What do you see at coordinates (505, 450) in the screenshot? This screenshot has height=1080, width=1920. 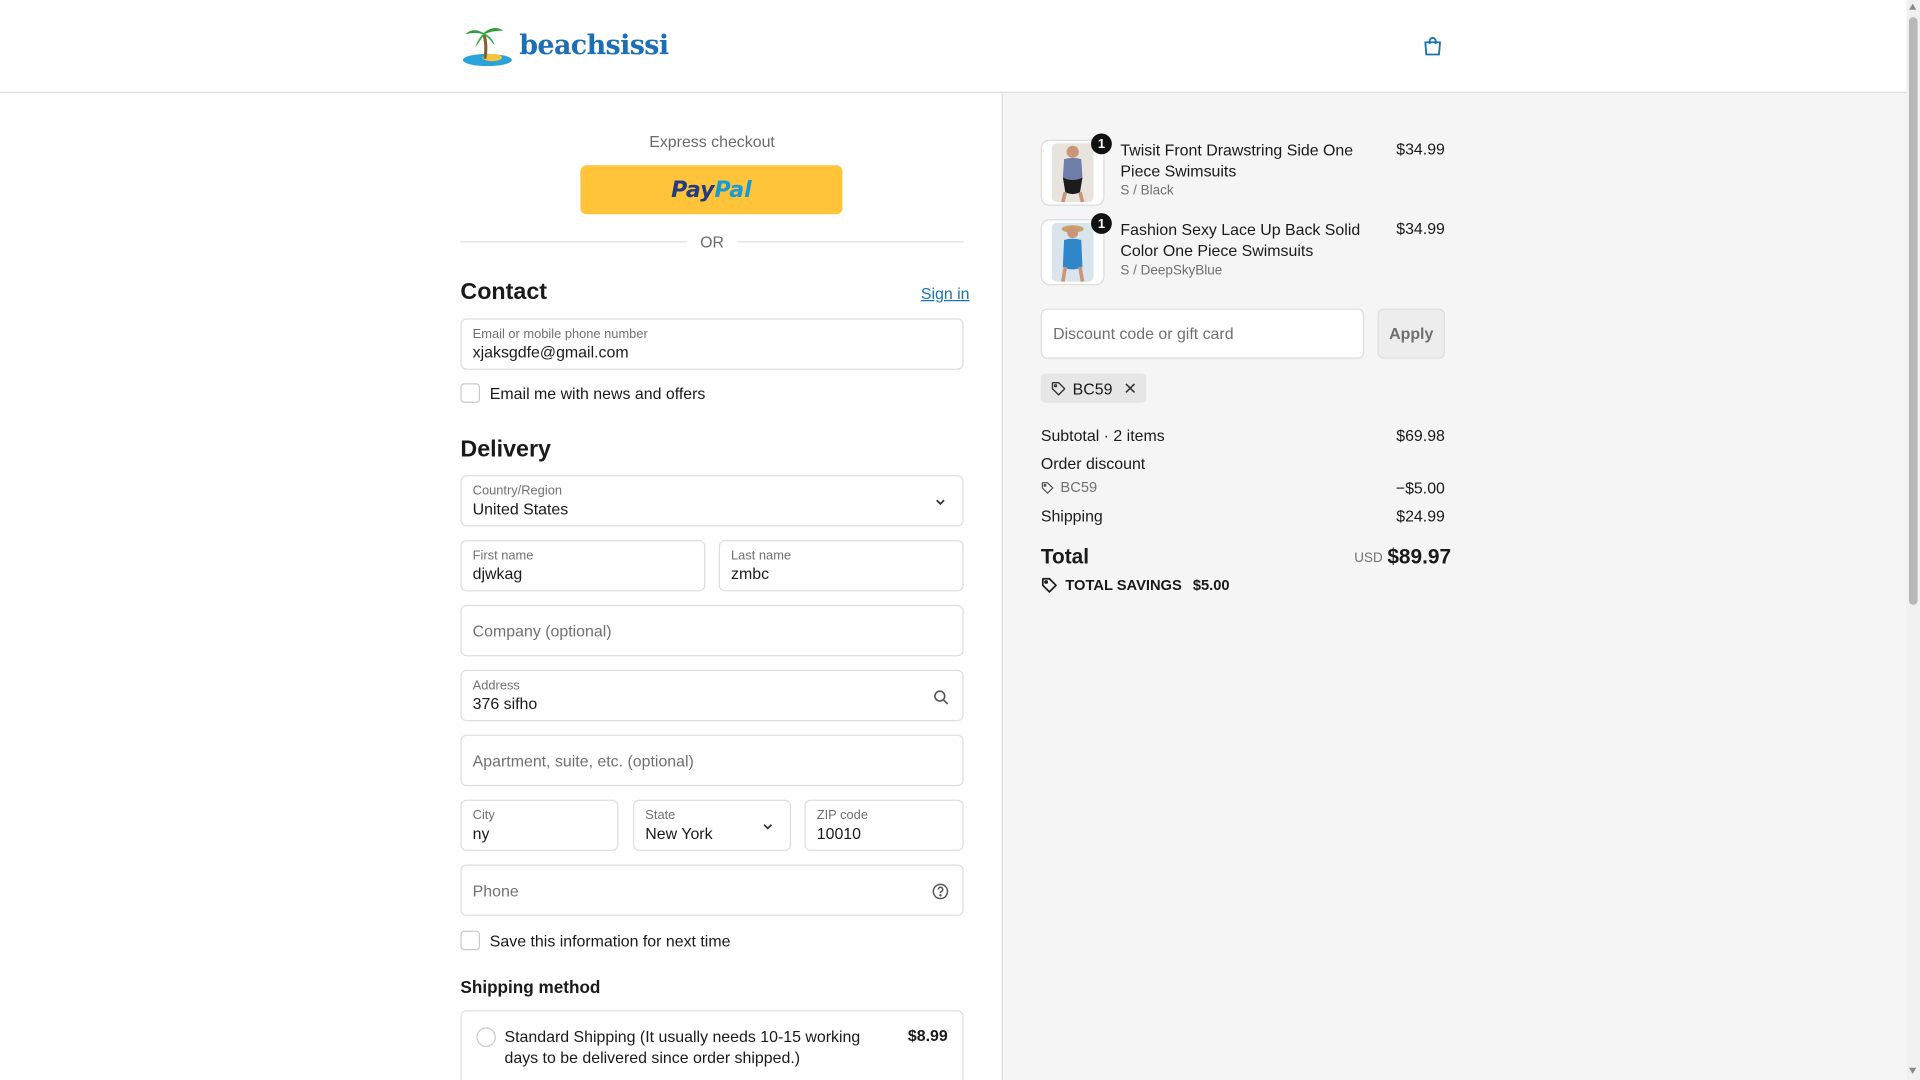 I see `delivery-title: Delivery` at bounding box center [505, 450].